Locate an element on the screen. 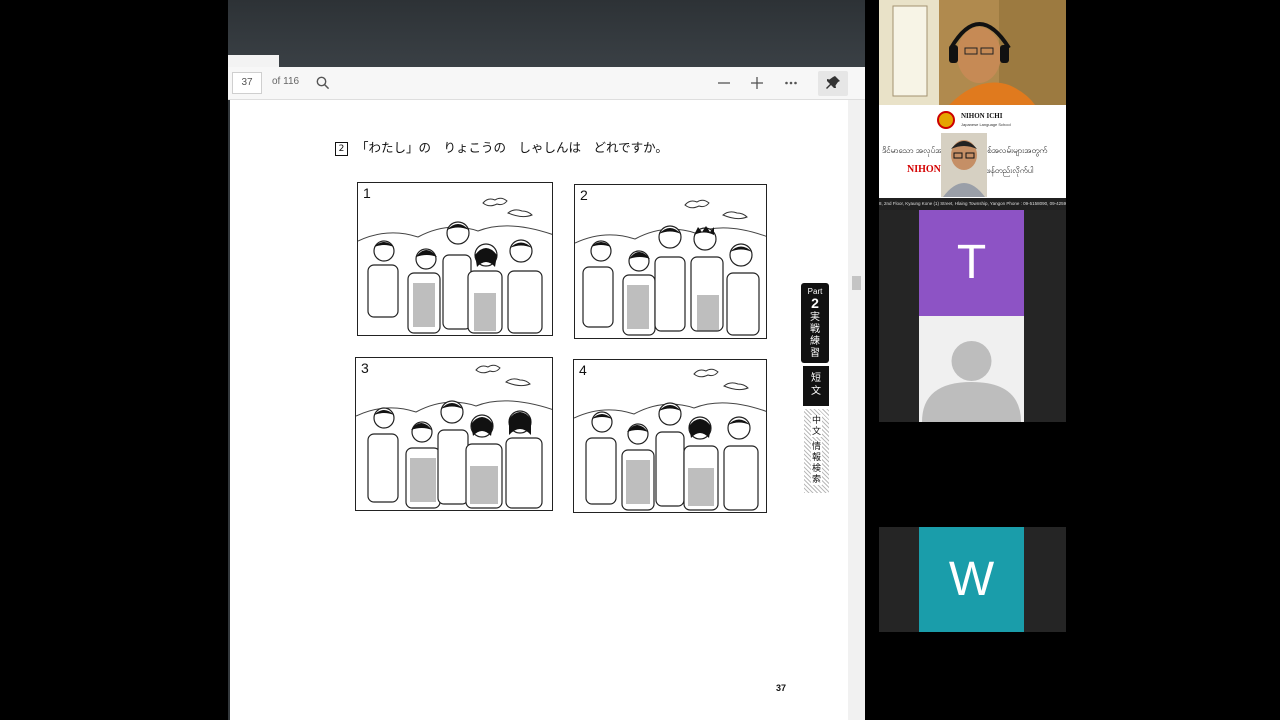 This screenshot has height=720, width=1280. more-icon is located at coordinates (791, 83).